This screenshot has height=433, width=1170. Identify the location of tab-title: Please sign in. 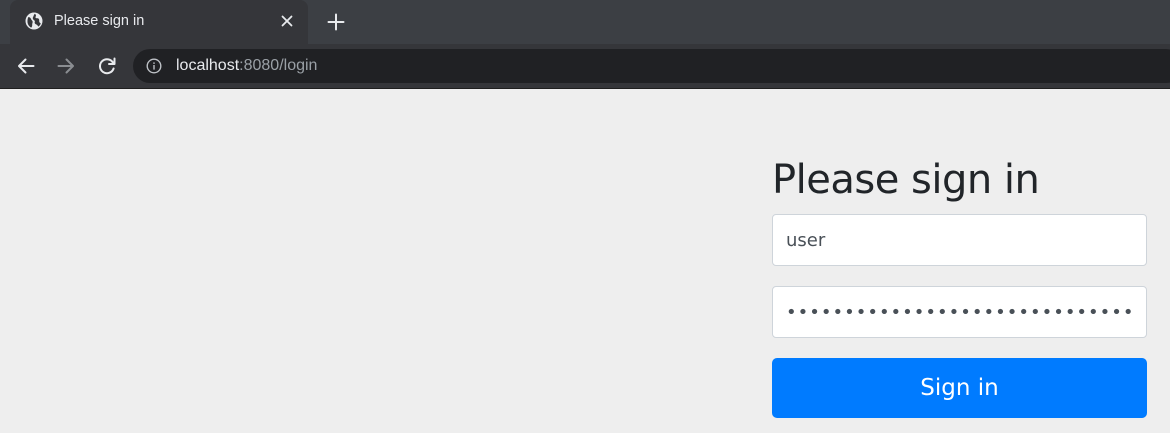
(99, 21).